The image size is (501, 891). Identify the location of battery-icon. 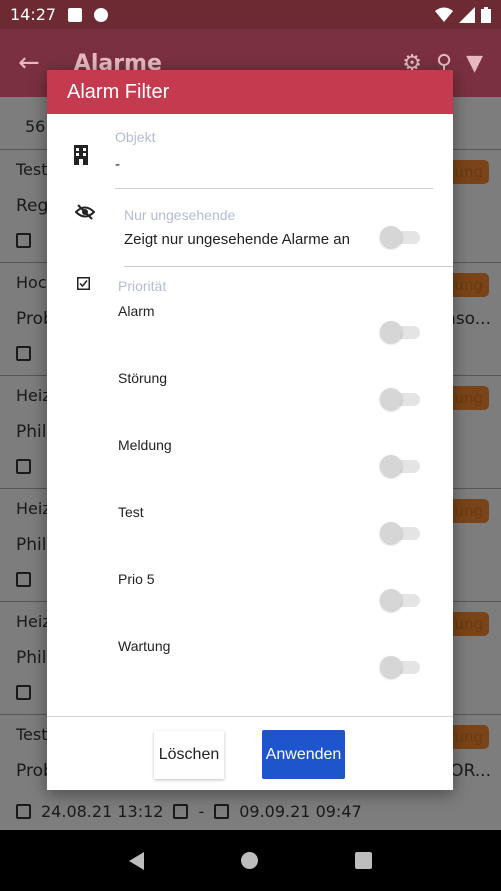
(486, 14).